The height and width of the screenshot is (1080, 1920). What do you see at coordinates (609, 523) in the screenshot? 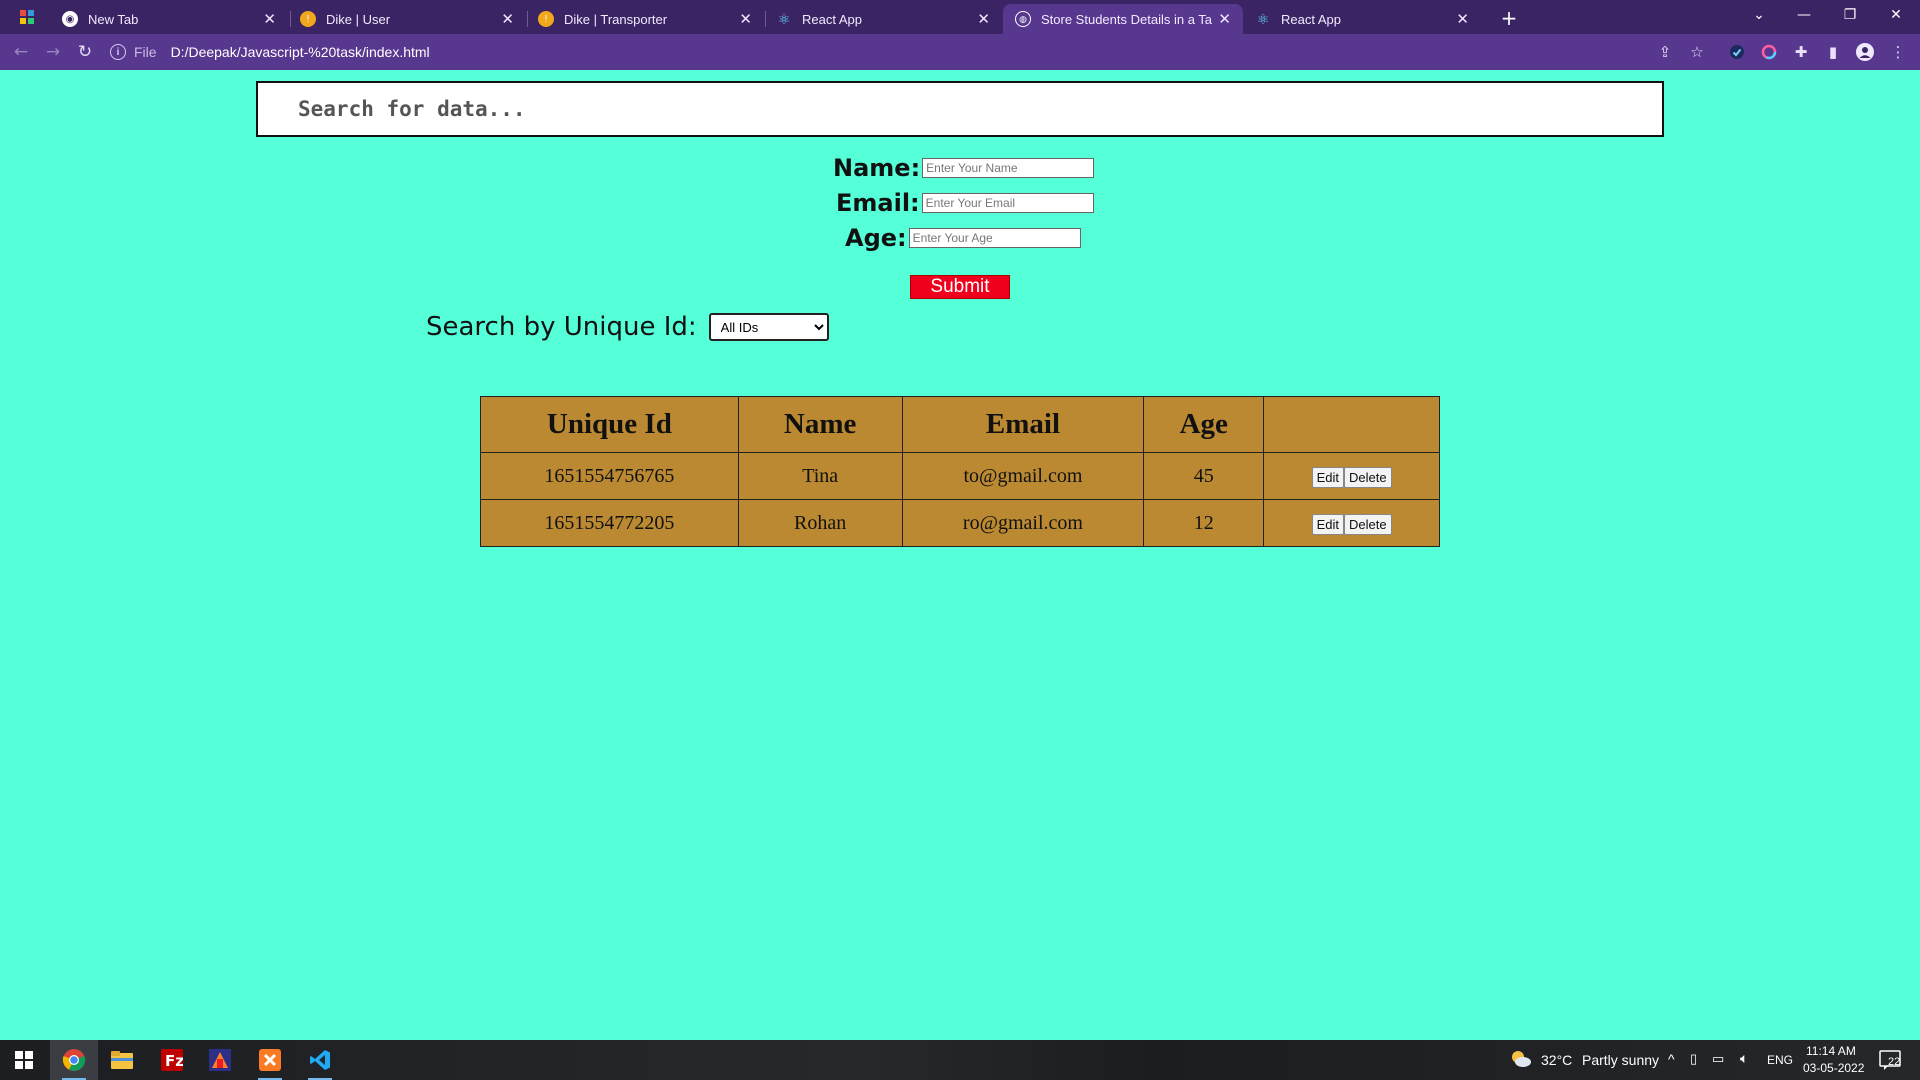
I see `cell-unique-id: 1651554772205` at bounding box center [609, 523].